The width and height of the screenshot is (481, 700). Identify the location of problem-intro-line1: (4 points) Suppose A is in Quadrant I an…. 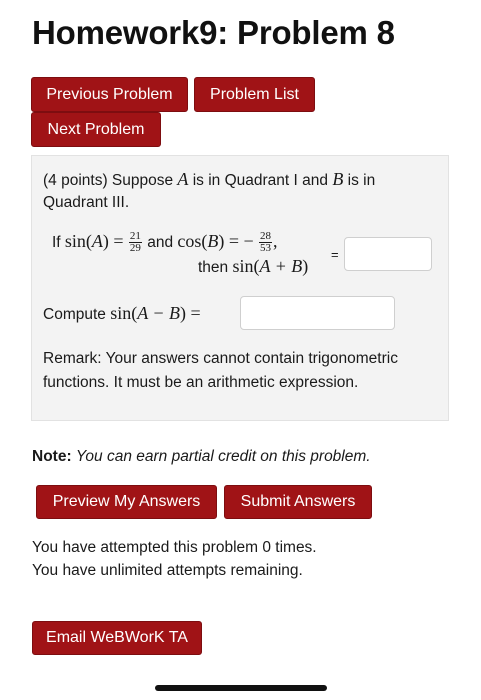
(209, 179).